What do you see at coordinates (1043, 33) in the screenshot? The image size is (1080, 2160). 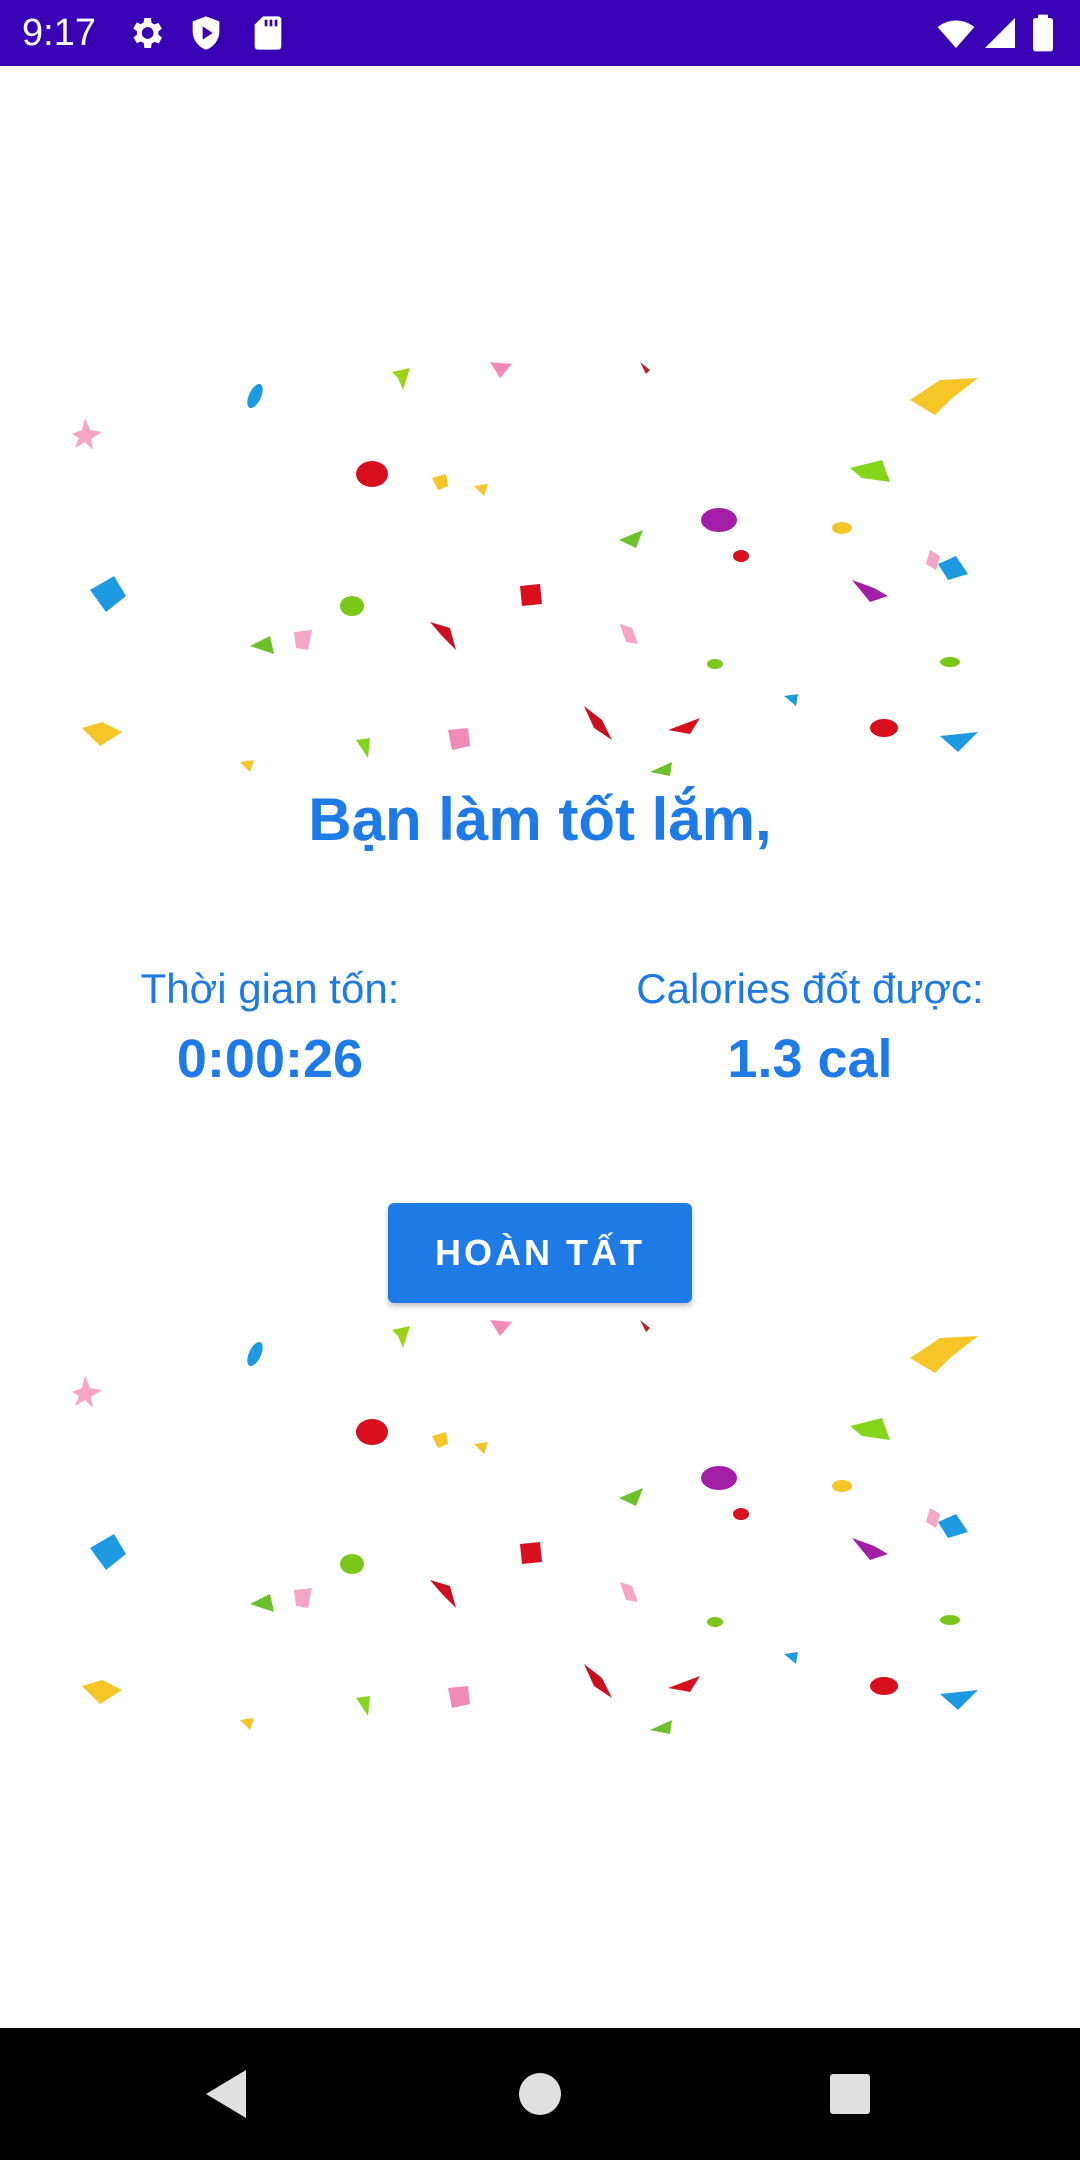 I see `battery-icon` at bounding box center [1043, 33].